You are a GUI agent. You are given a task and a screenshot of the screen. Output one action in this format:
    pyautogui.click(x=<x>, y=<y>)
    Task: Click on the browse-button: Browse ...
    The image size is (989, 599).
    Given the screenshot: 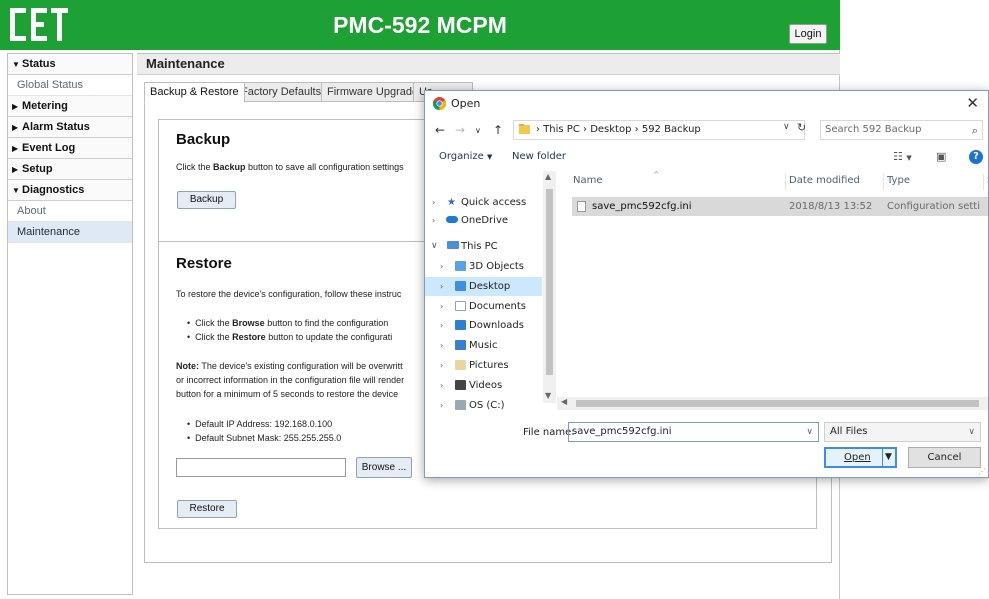 What is the action you would take?
    pyautogui.click(x=384, y=467)
    